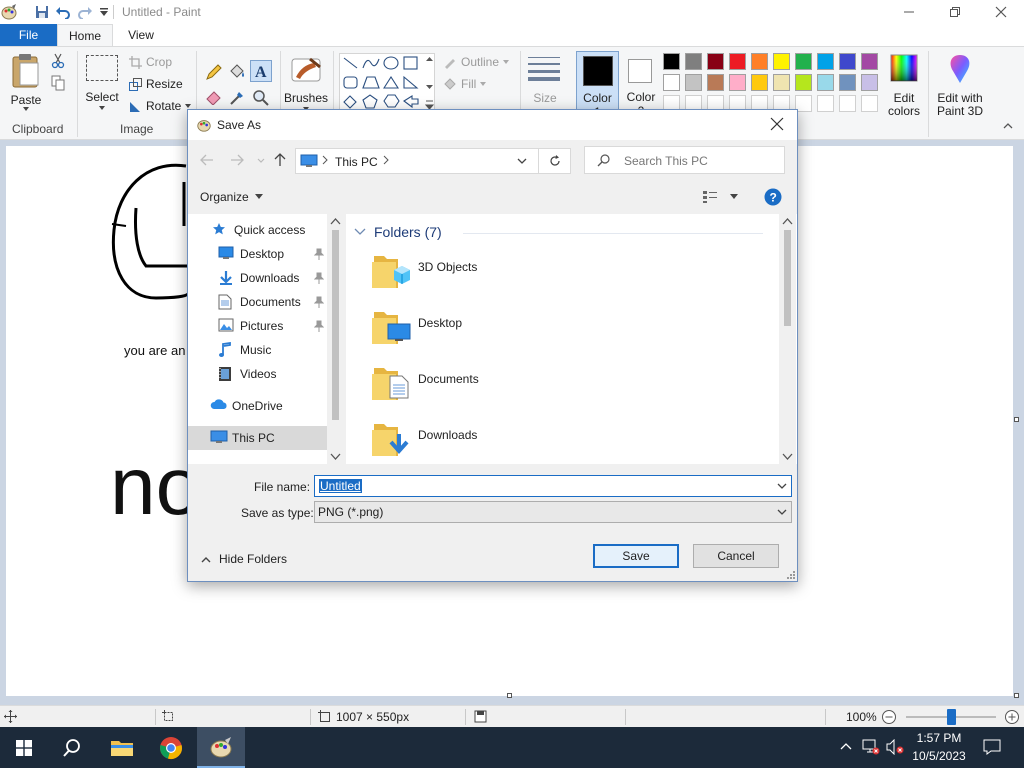 The height and width of the screenshot is (768, 1024). Describe the element at coordinates (553, 512) in the screenshot. I see `save-type-select: PNG (*.png)` at that location.